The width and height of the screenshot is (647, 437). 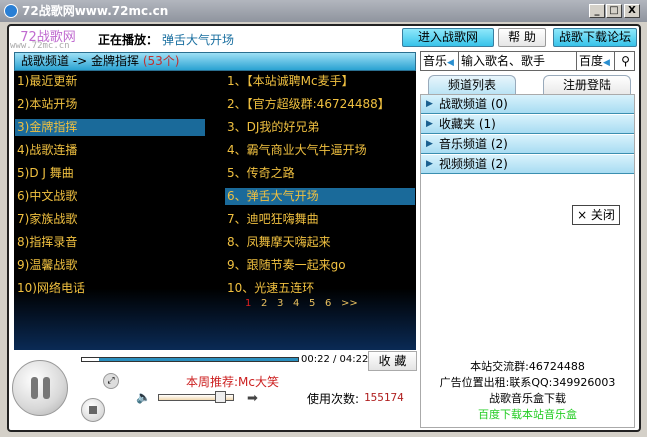 What do you see at coordinates (384, 397) in the screenshot?
I see `usage-count: 155174` at bounding box center [384, 397].